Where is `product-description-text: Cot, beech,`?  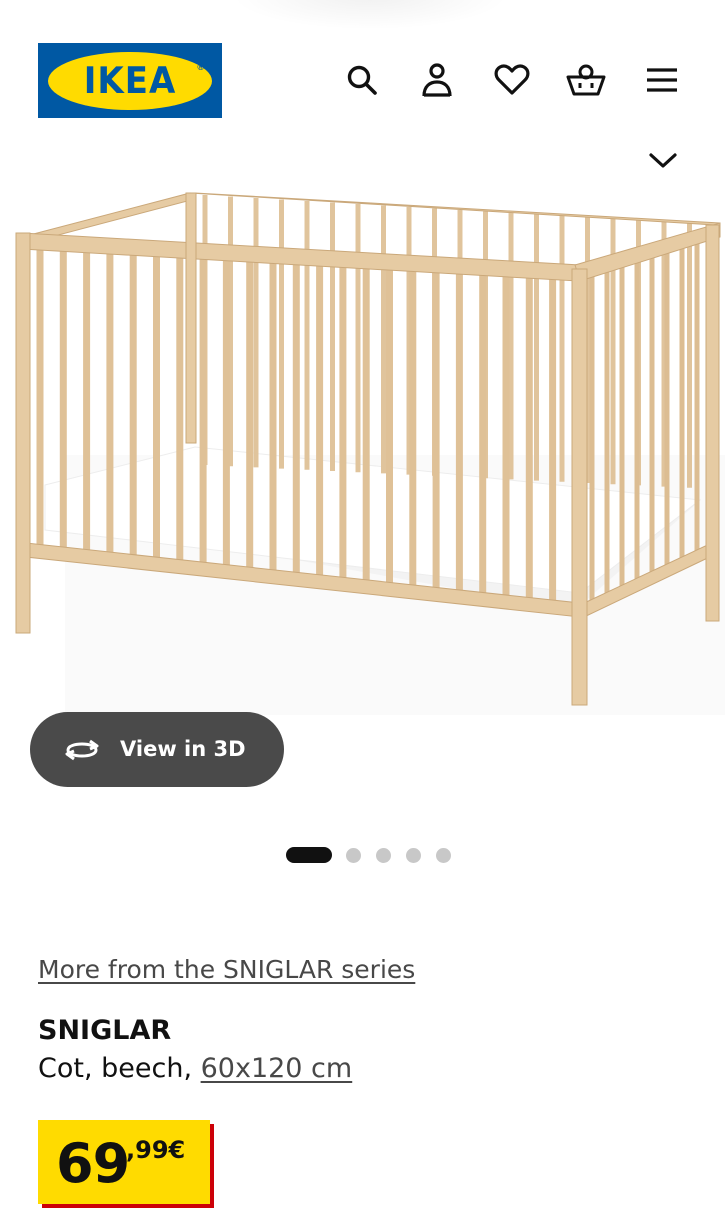 product-description-text: Cot, beech, is located at coordinates (119, 1068).